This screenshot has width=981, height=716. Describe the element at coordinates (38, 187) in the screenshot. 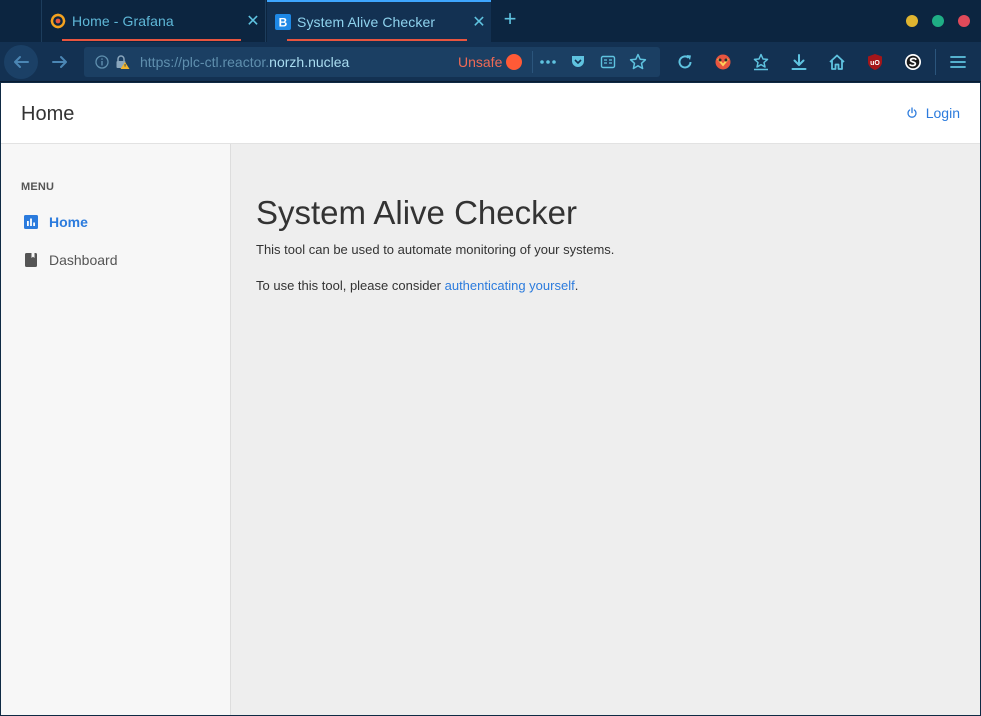

I see `menu-label: MENU` at that location.